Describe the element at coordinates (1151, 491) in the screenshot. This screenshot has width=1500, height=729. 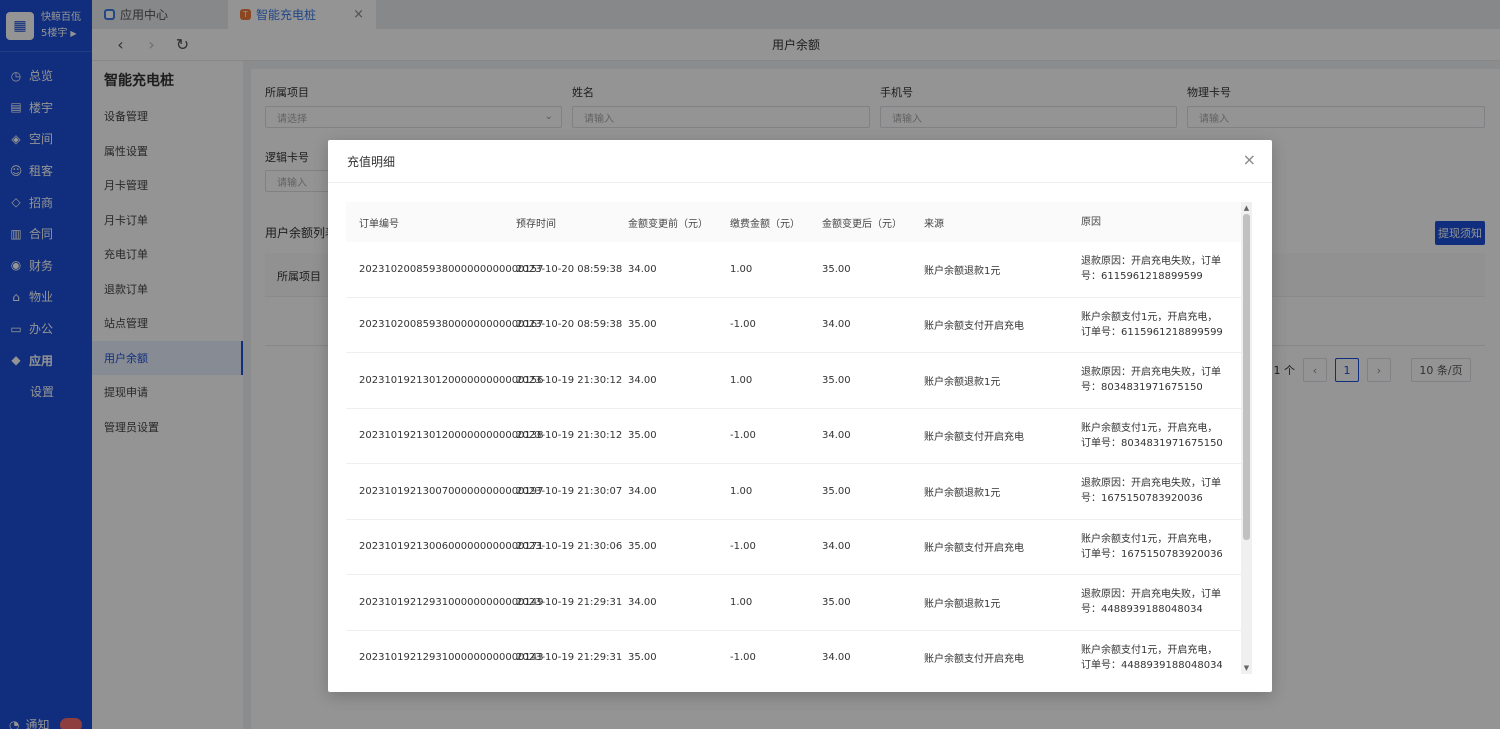
I see `reason-cell: 退款原因：开启充电失败，订单号：1675150783920036` at that location.